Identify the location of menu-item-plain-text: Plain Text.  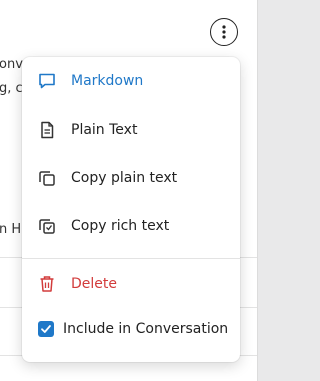
(131, 130).